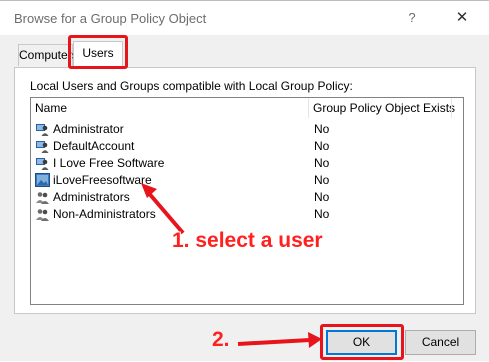 The width and height of the screenshot is (489, 362). What do you see at coordinates (247, 240) in the screenshot?
I see `annotation-step-1: 1. select a user` at bounding box center [247, 240].